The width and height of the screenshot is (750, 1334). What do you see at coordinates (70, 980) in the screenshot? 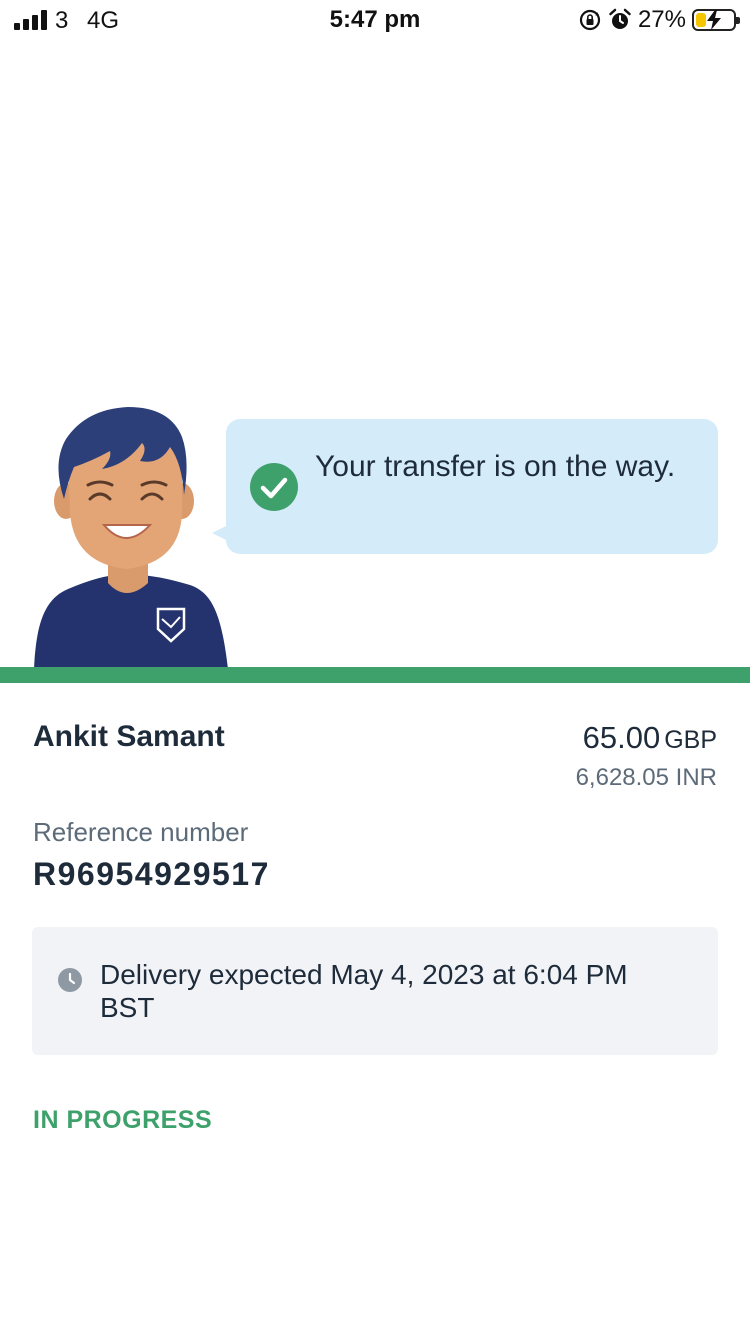
I see `clock-icon` at bounding box center [70, 980].